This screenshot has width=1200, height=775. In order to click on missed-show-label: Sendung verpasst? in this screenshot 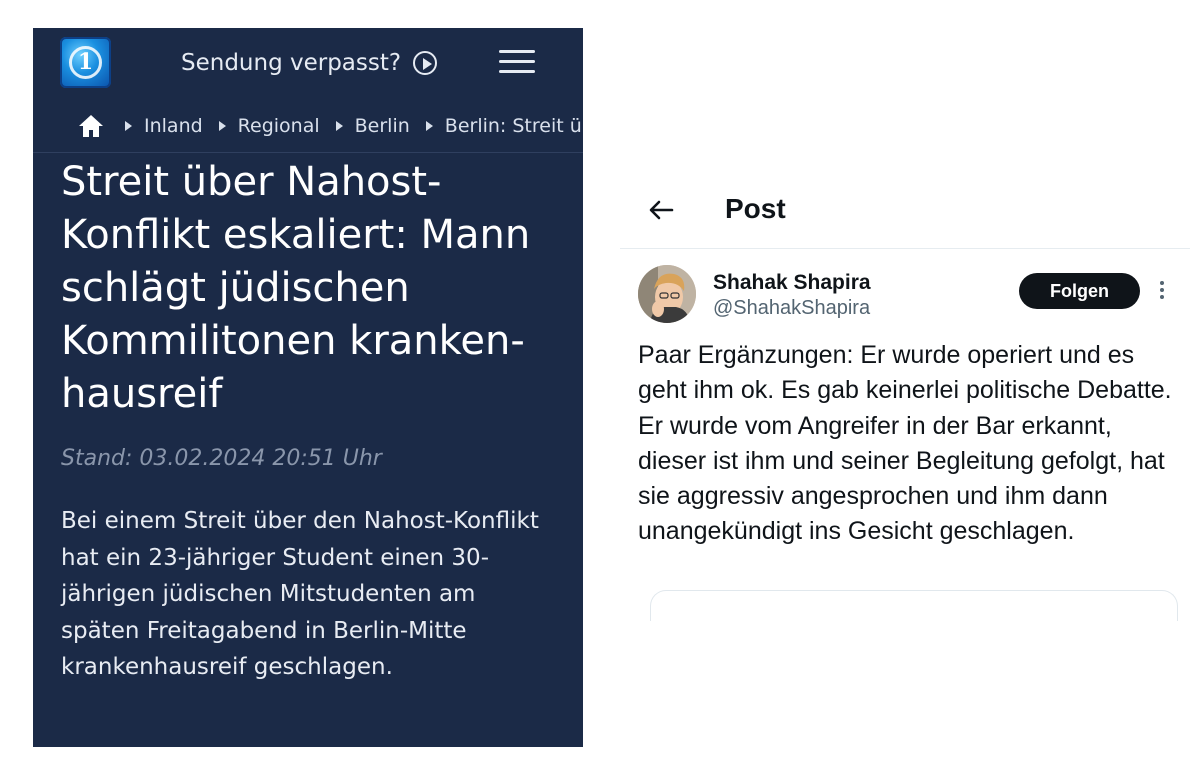, I will do `click(291, 63)`.